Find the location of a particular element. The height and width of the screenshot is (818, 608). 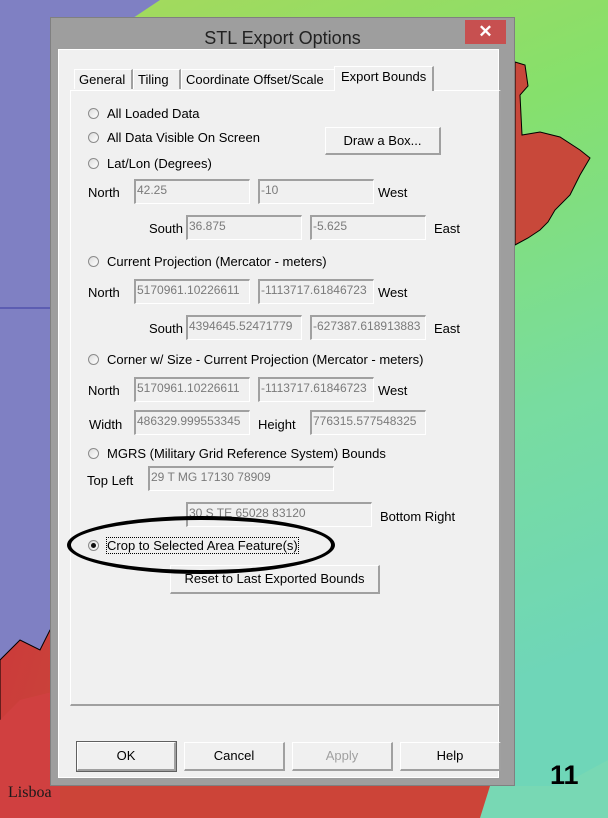

map-label-lisboa: Lisboa is located at coordinates (30, 792).